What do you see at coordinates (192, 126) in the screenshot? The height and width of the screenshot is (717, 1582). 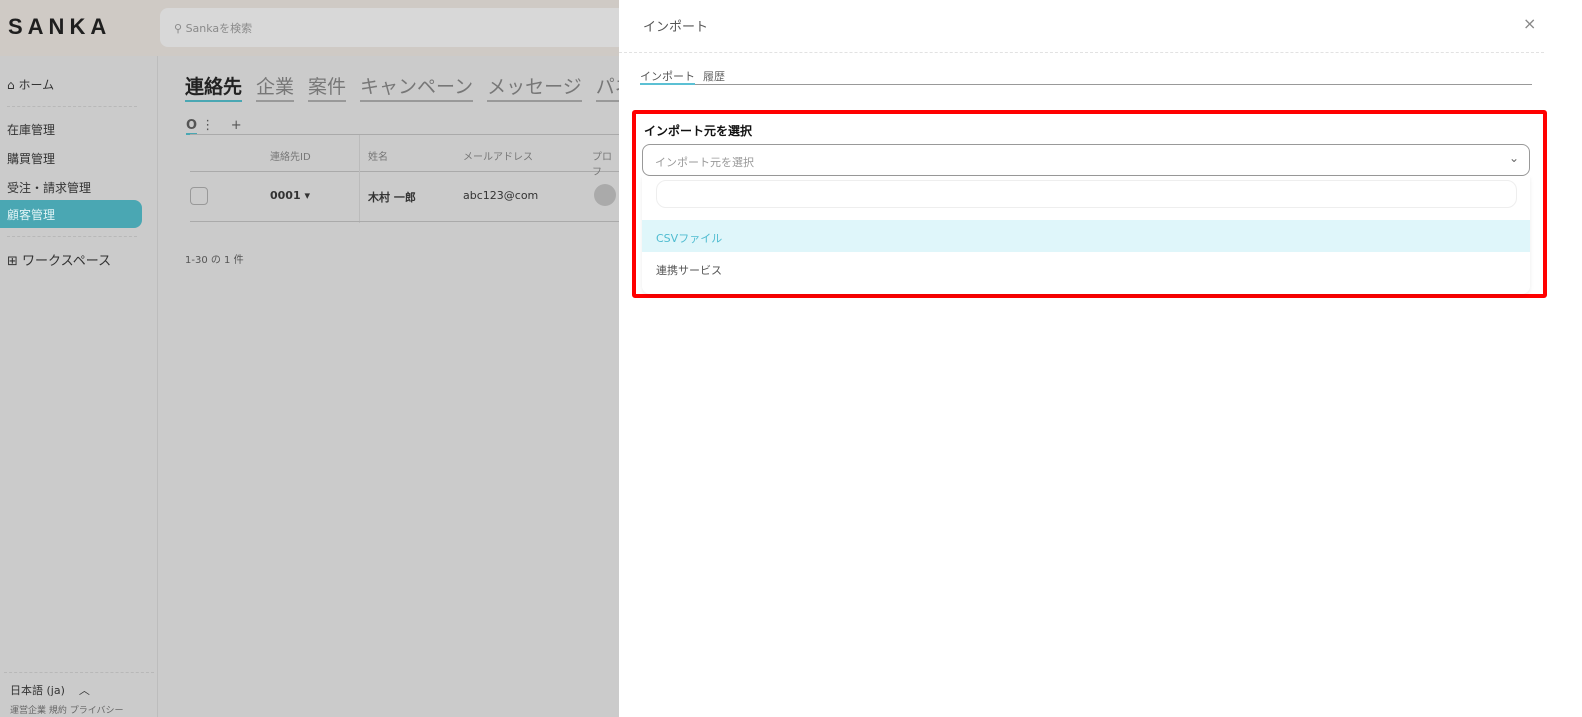 I see `view-icon: O` at bounding box center [192, 126].